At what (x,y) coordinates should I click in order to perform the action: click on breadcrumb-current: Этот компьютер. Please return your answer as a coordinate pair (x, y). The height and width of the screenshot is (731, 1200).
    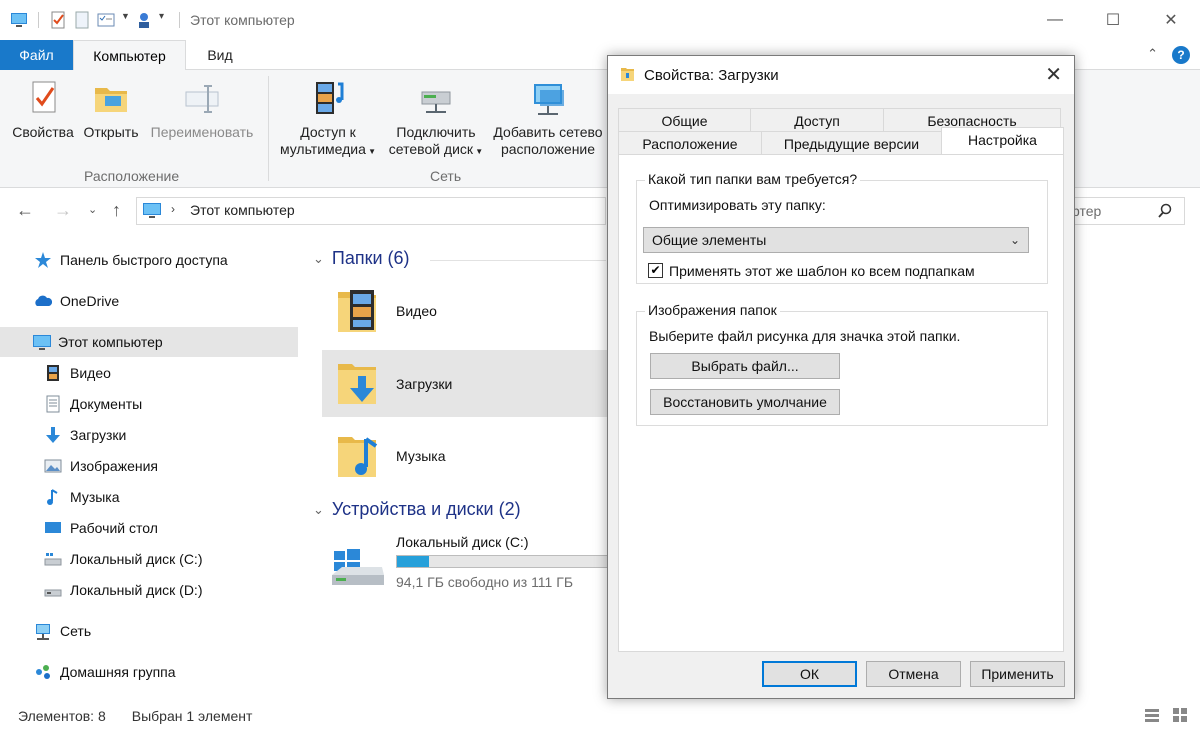
    Looking at the image, I should click on (242, 210).